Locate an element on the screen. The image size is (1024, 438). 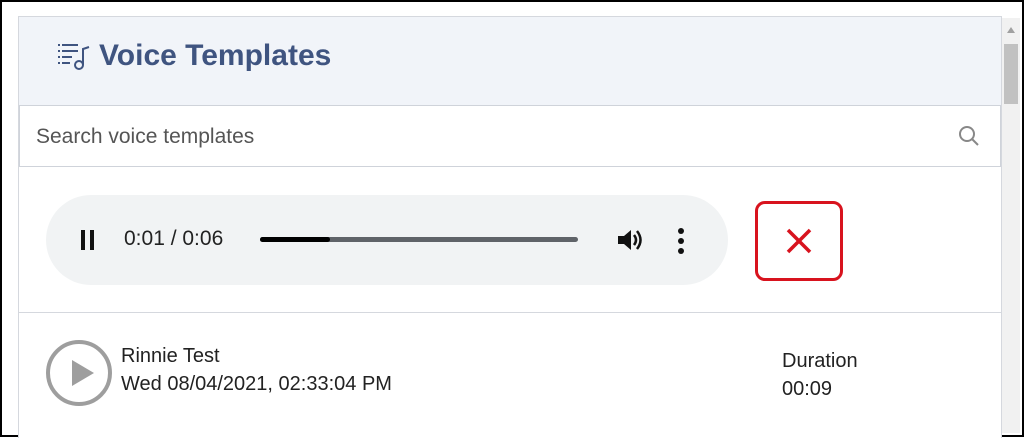
page-title: Voice Templates is located at coordinates (215, 55).